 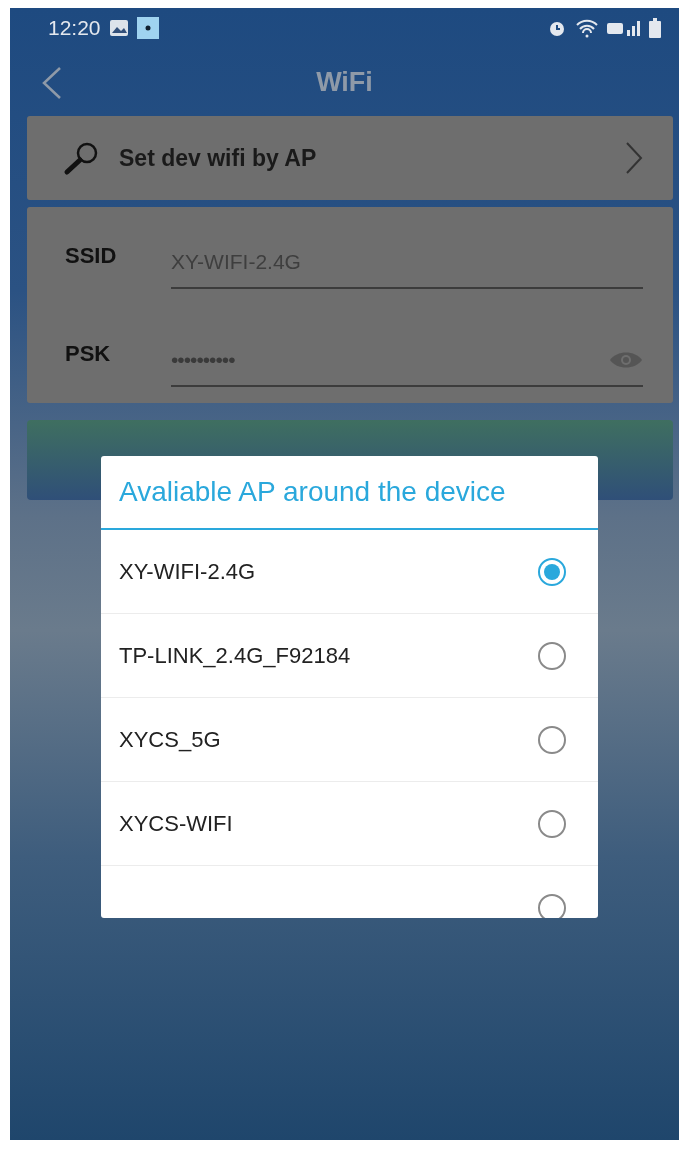 I want to click on field-label: SSID, so click(x=91, y=256).